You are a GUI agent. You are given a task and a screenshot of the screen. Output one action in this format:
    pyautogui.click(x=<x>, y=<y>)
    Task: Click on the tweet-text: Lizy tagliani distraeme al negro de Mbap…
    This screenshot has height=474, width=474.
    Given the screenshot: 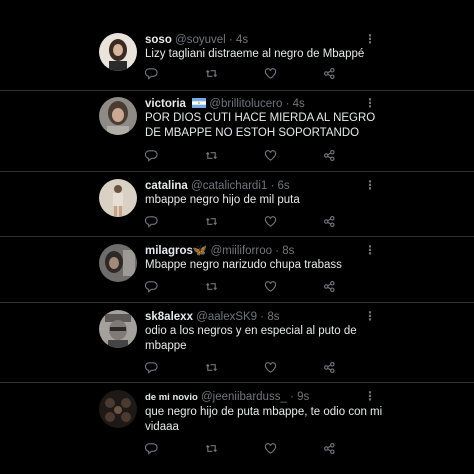 What is the action you would take?
    pyautogui.click(x=255, y=54)
    